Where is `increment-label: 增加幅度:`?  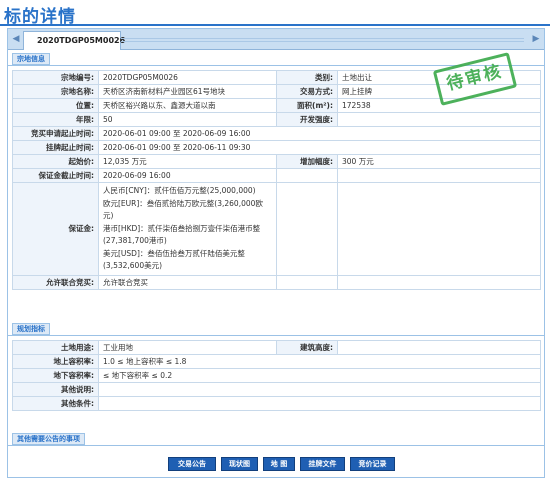
increment-label: 增加幅度: is located at coordinates (307, 161).